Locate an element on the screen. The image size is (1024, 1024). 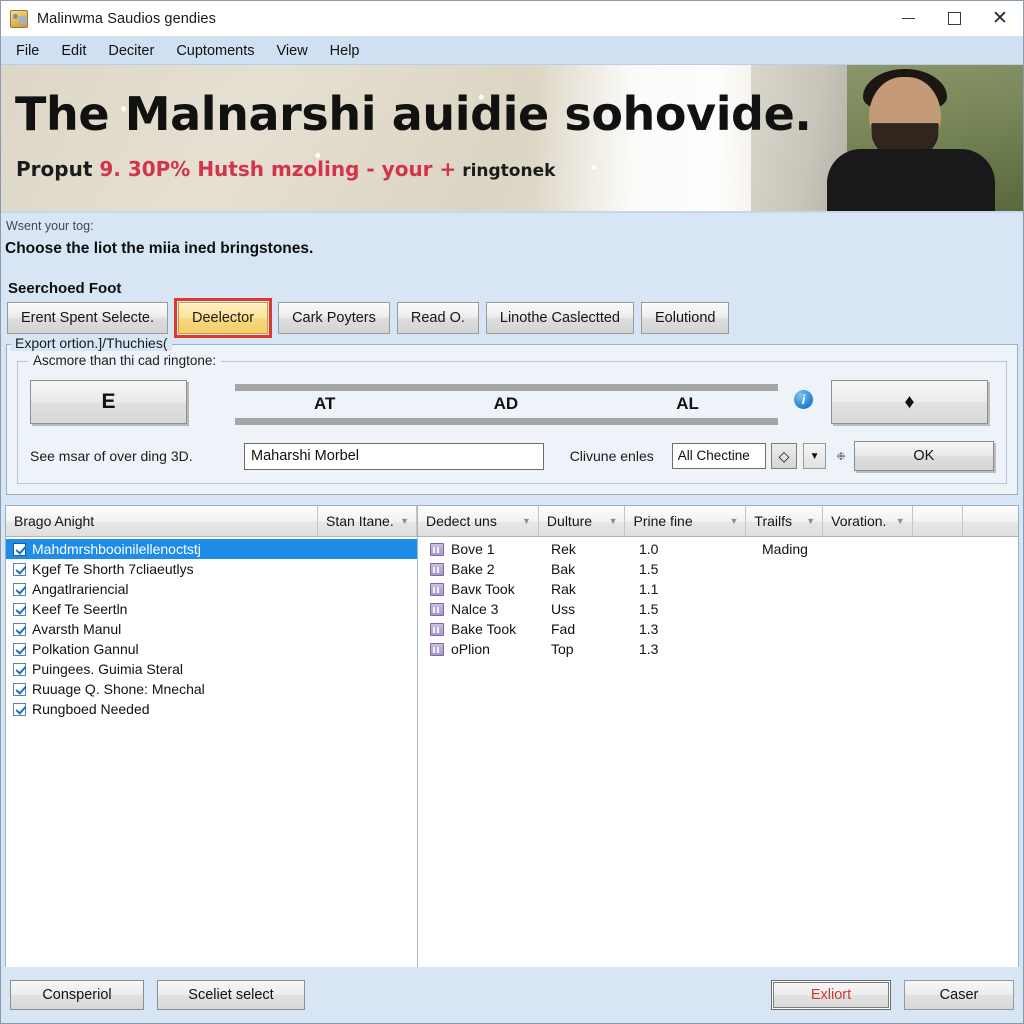
left-list-header: Brago Anight Stan Itane. ▼ is located at coordinates (211, 521).